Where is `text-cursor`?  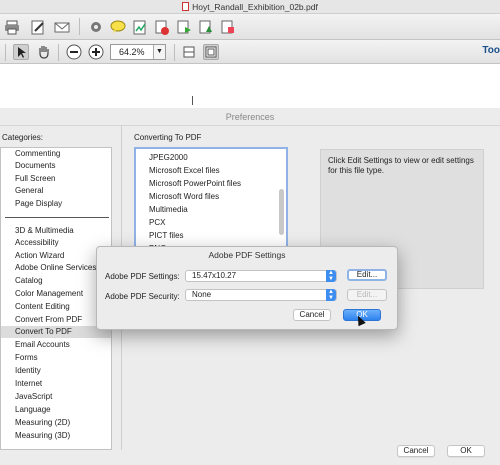
text-cursor is located at coordinates (192, 100).